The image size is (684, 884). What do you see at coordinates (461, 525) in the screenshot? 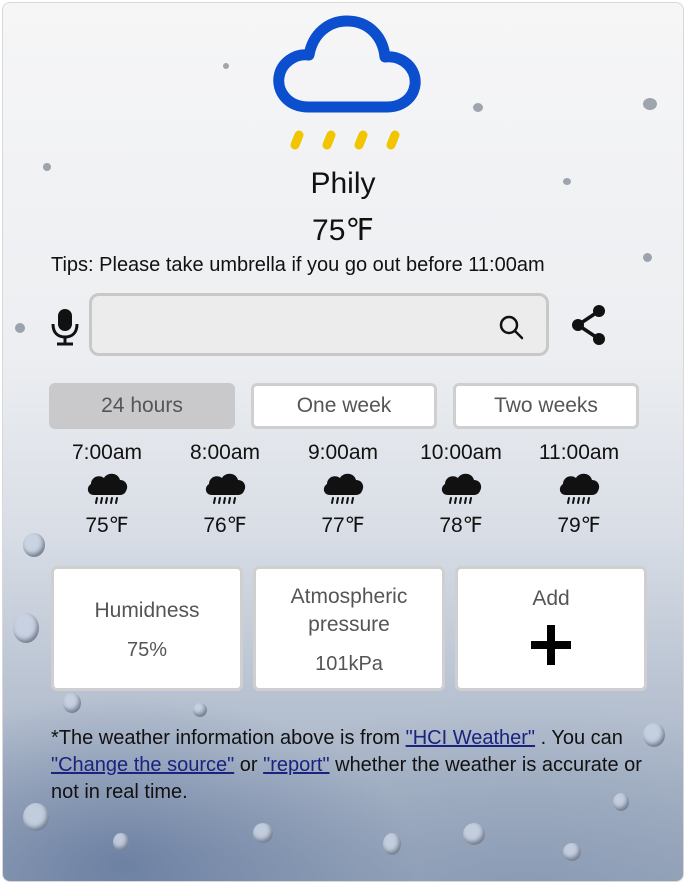
I see `hour-temperature: 78℉` at bounding box center [461, 525].